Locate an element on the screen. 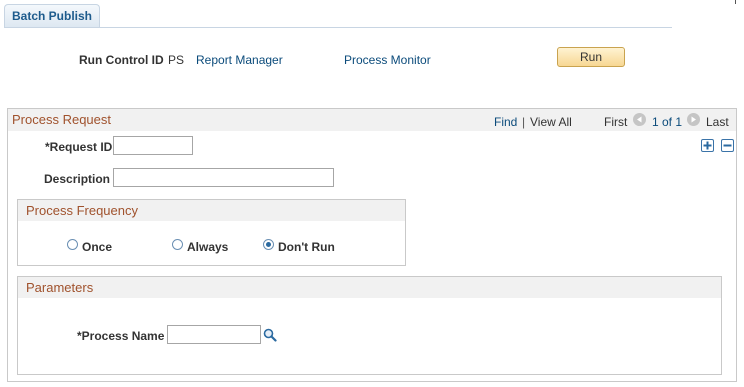  pager-text: 1 of 1 is located at coordinates (667, 122).